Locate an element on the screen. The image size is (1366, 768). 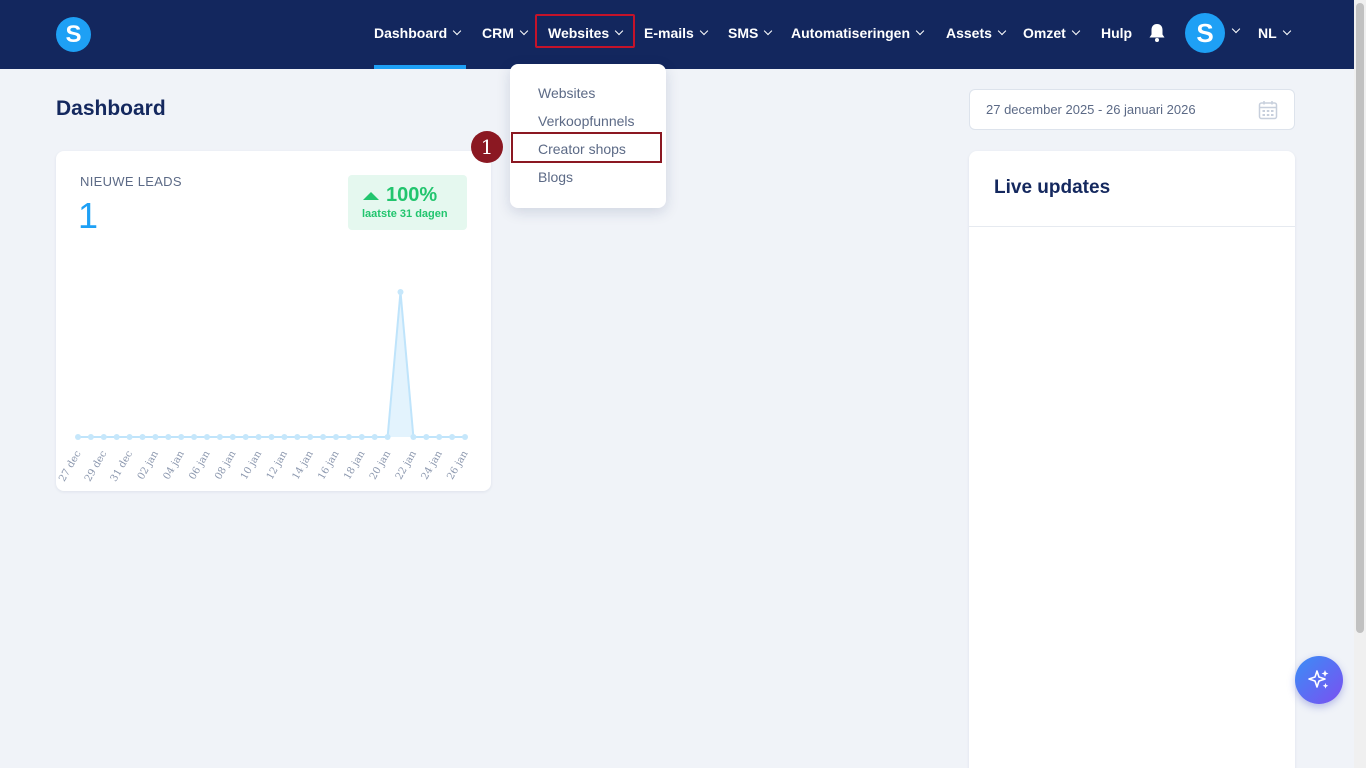
x-tick-label: 31 dec is located at coordinates (122, 466).